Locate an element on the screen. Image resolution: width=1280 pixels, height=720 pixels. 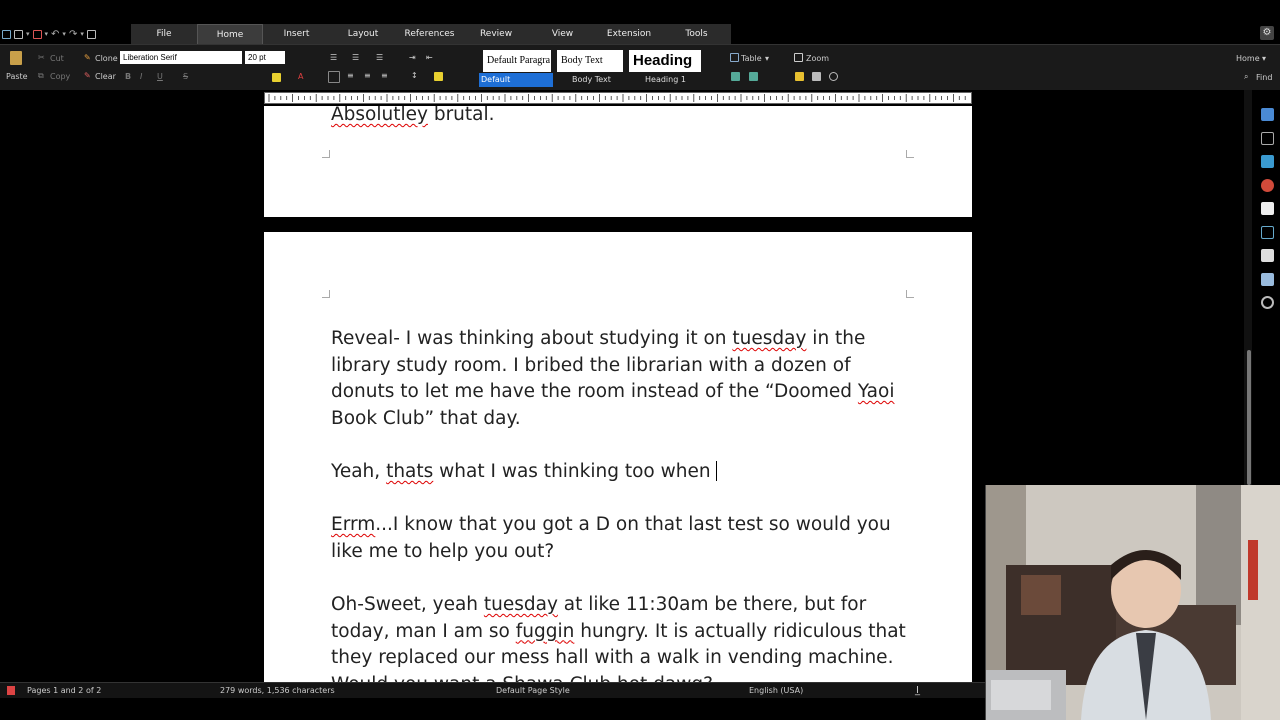
tab-extension: Extension is located at coordinates (629, 34).